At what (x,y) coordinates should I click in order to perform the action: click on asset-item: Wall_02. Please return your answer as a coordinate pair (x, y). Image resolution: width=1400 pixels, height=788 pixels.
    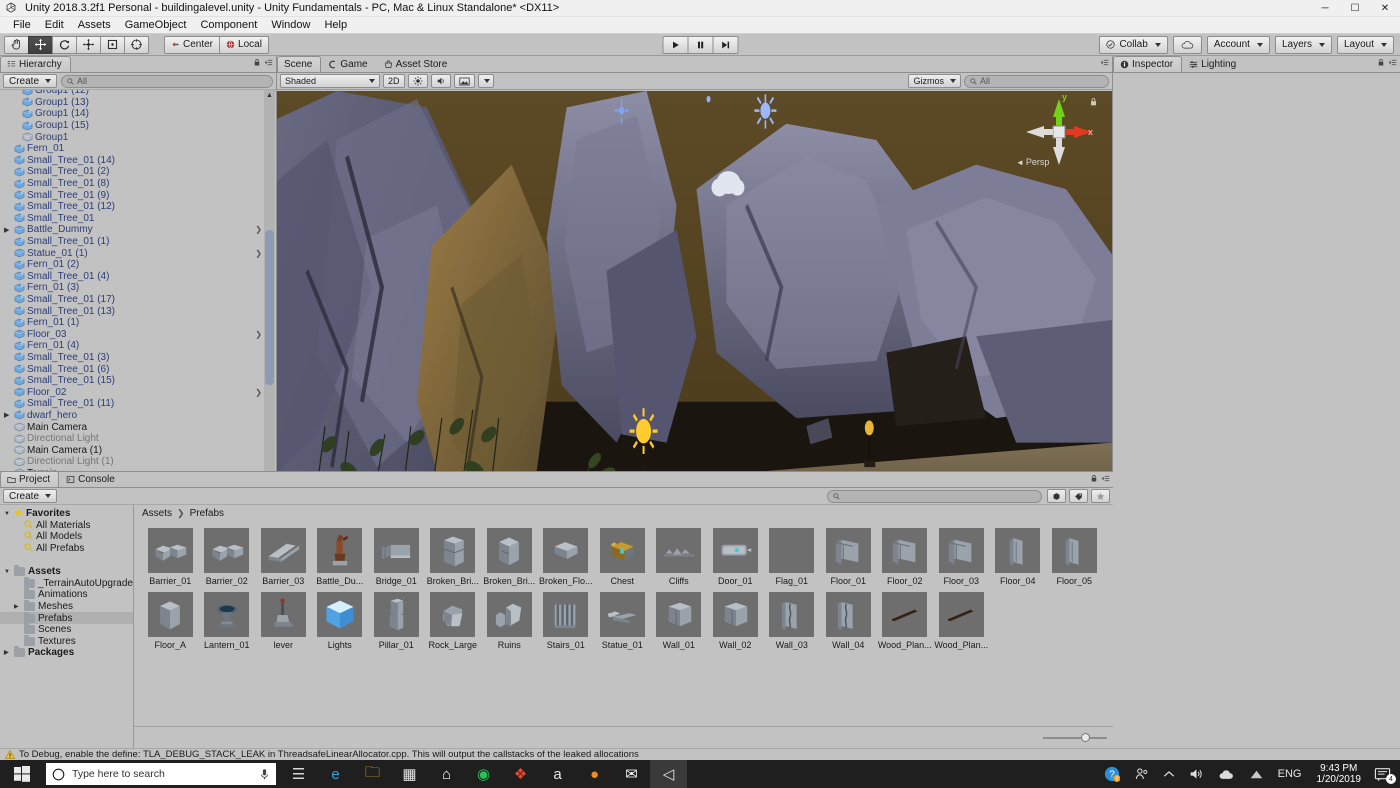
    Looking at the image, I should click on (735, 621).